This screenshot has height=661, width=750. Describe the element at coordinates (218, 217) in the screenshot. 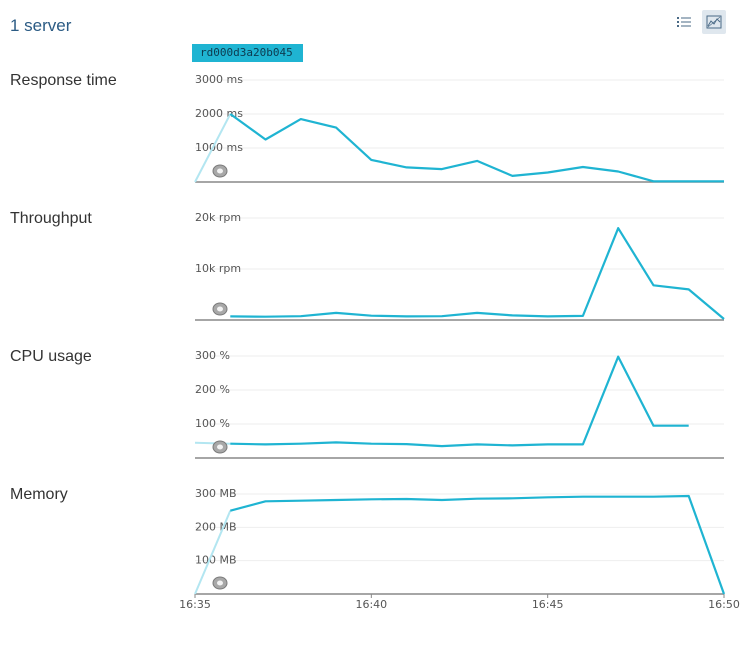

I see `y-tick-label: 20k rpm` at that location.